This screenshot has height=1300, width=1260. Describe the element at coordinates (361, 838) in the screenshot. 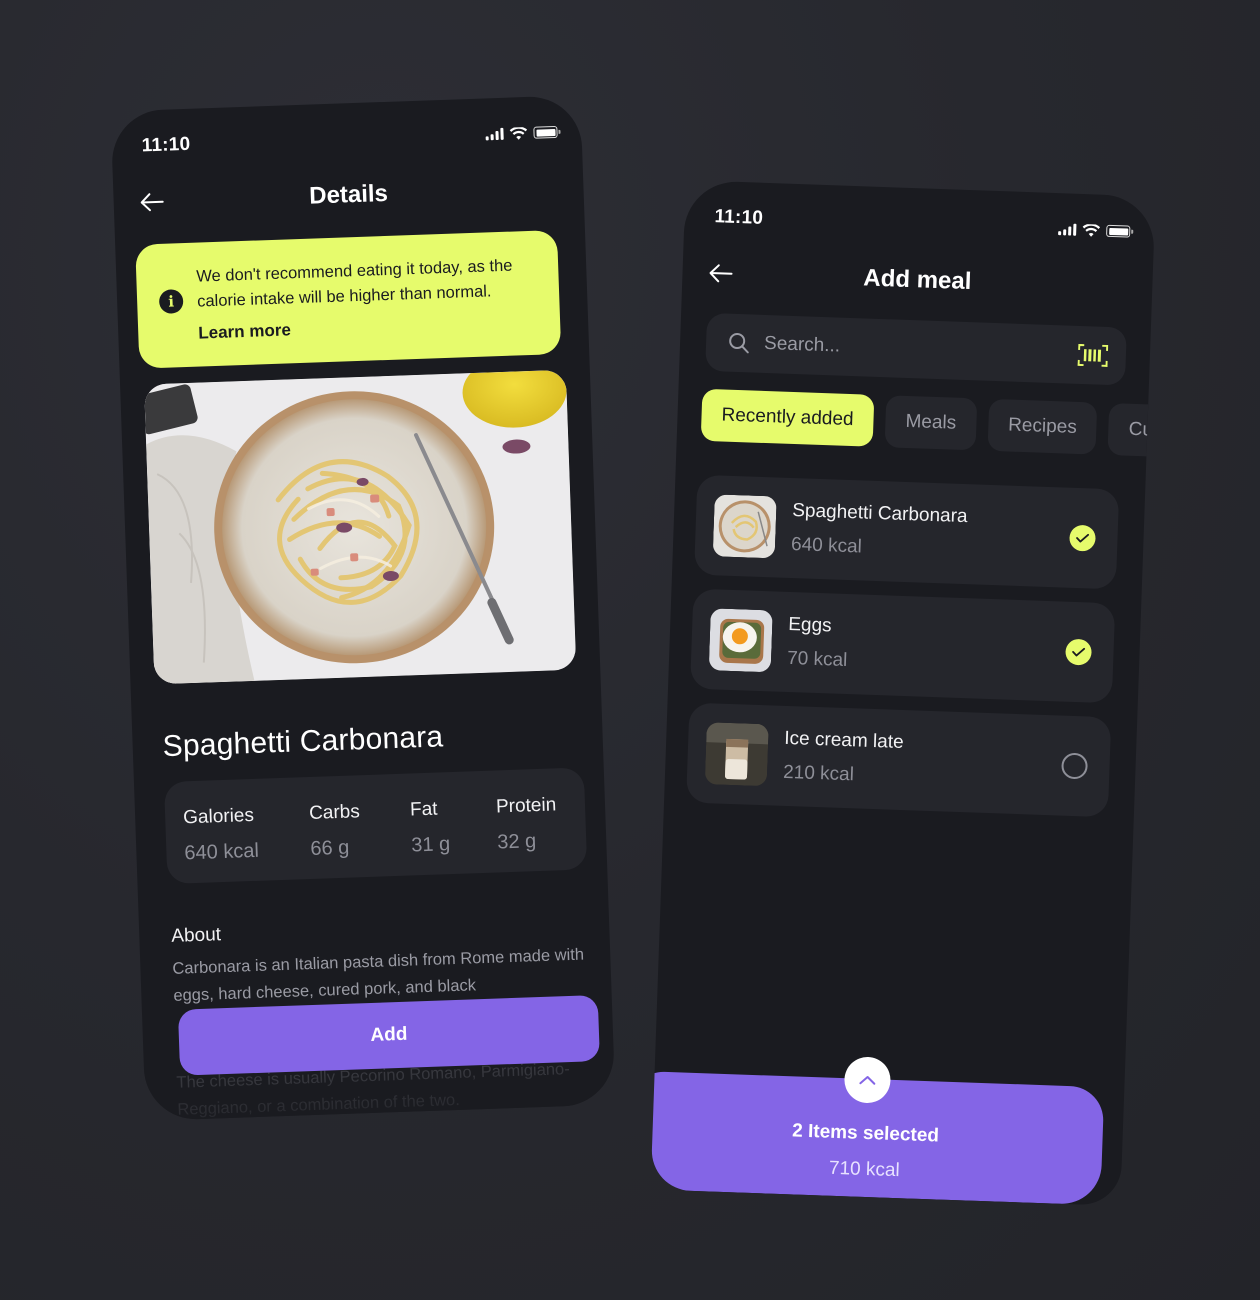

I see `macro-carbs: Carbs 66 g` at that location.